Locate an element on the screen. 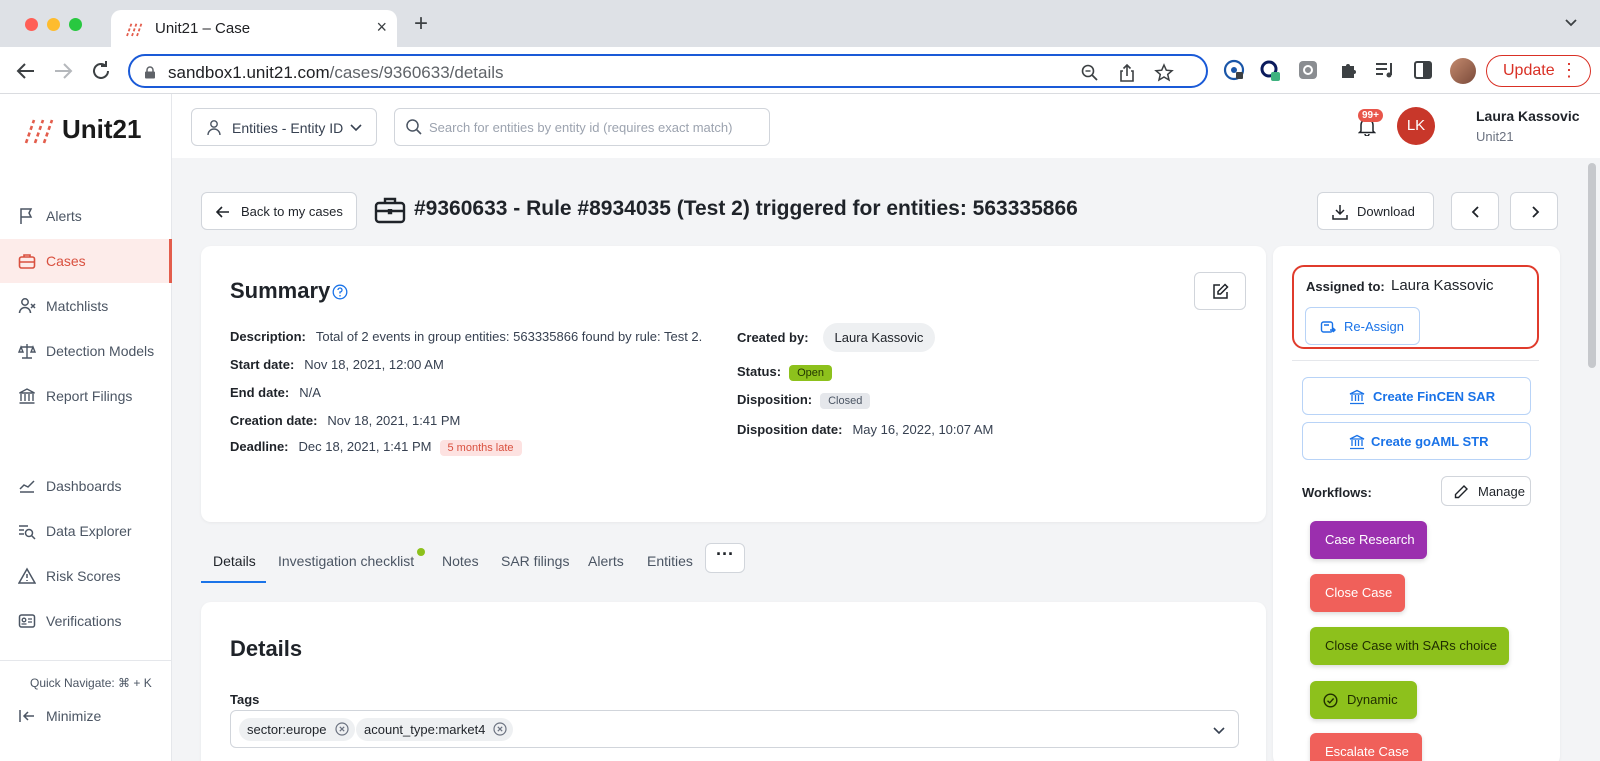 The width and height of the screenshot is (1600, 761). browser-tab: Unit21 – Case × is located at coordinates (254, 28).